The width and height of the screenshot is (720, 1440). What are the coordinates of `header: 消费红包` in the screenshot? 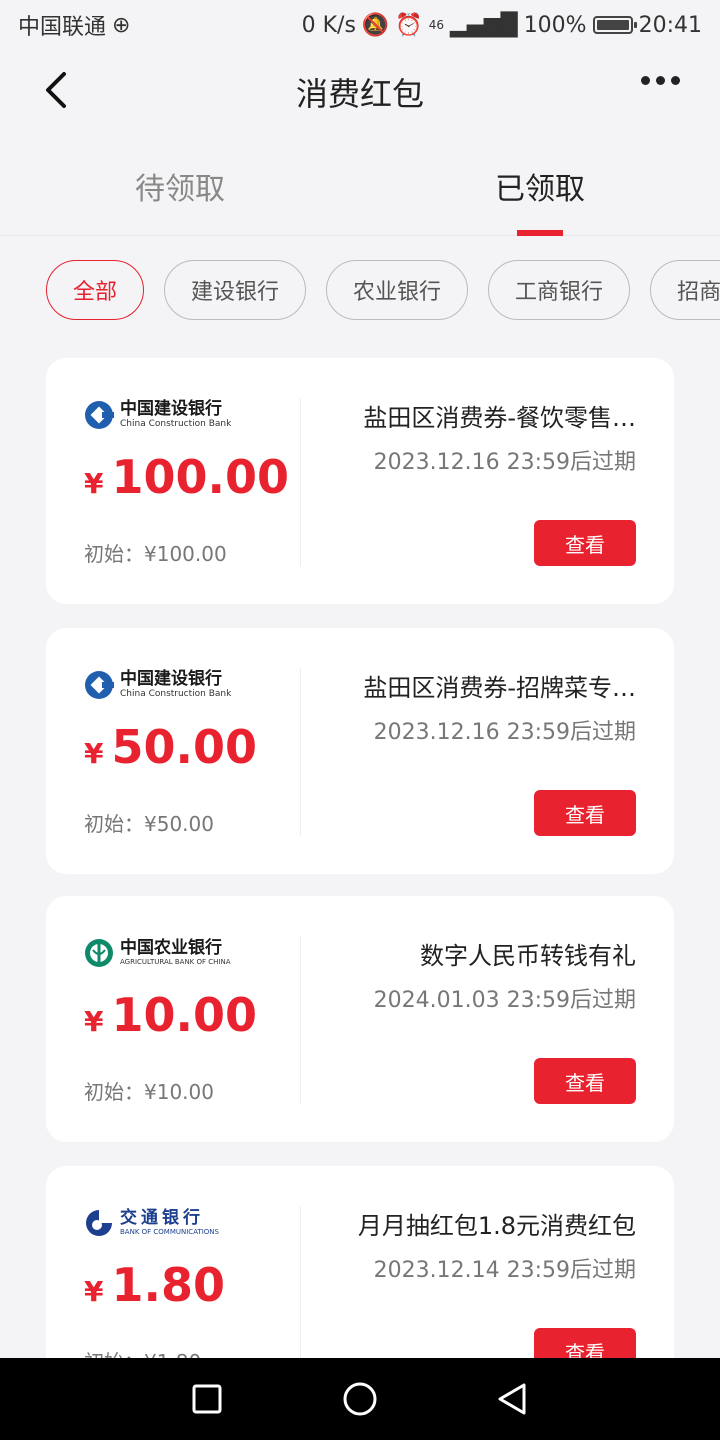 It's located at (360, 92).